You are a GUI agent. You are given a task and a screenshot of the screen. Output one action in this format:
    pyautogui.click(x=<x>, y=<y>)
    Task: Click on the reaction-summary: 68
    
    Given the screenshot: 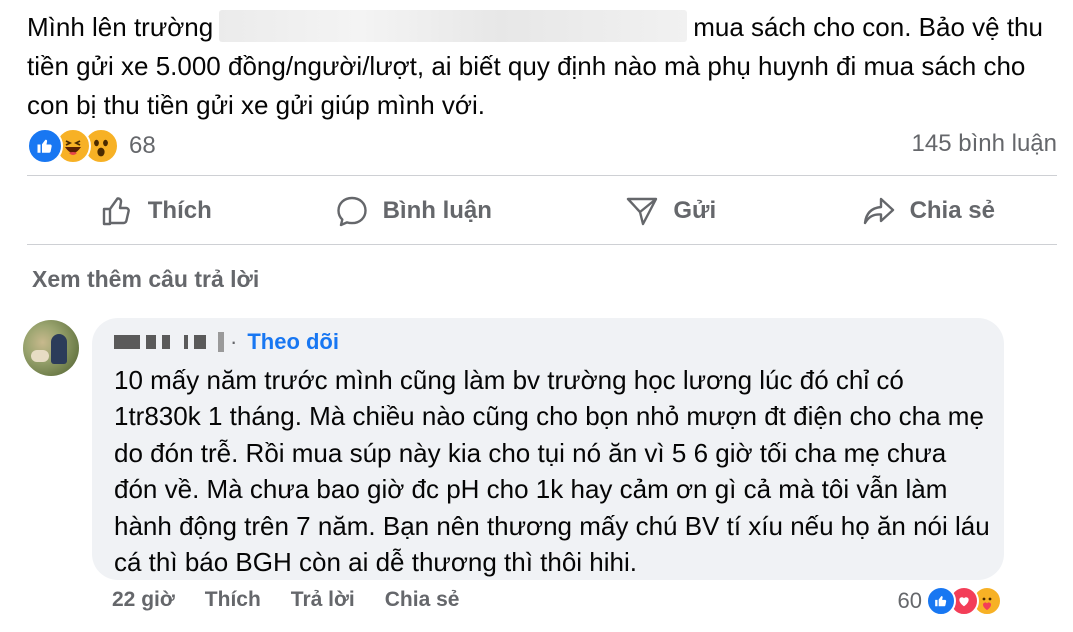 What is the action you would take?
    pyautogui.click(x=91, y=146)
    